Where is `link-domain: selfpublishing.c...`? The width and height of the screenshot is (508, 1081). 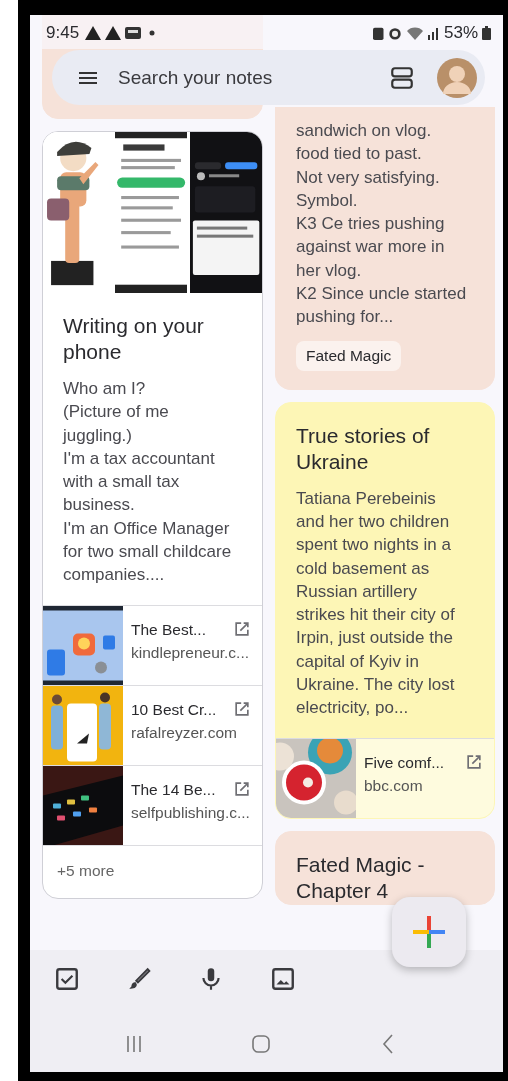 link-domain: selfpublishing.c... is located at coordinates (190, 812).